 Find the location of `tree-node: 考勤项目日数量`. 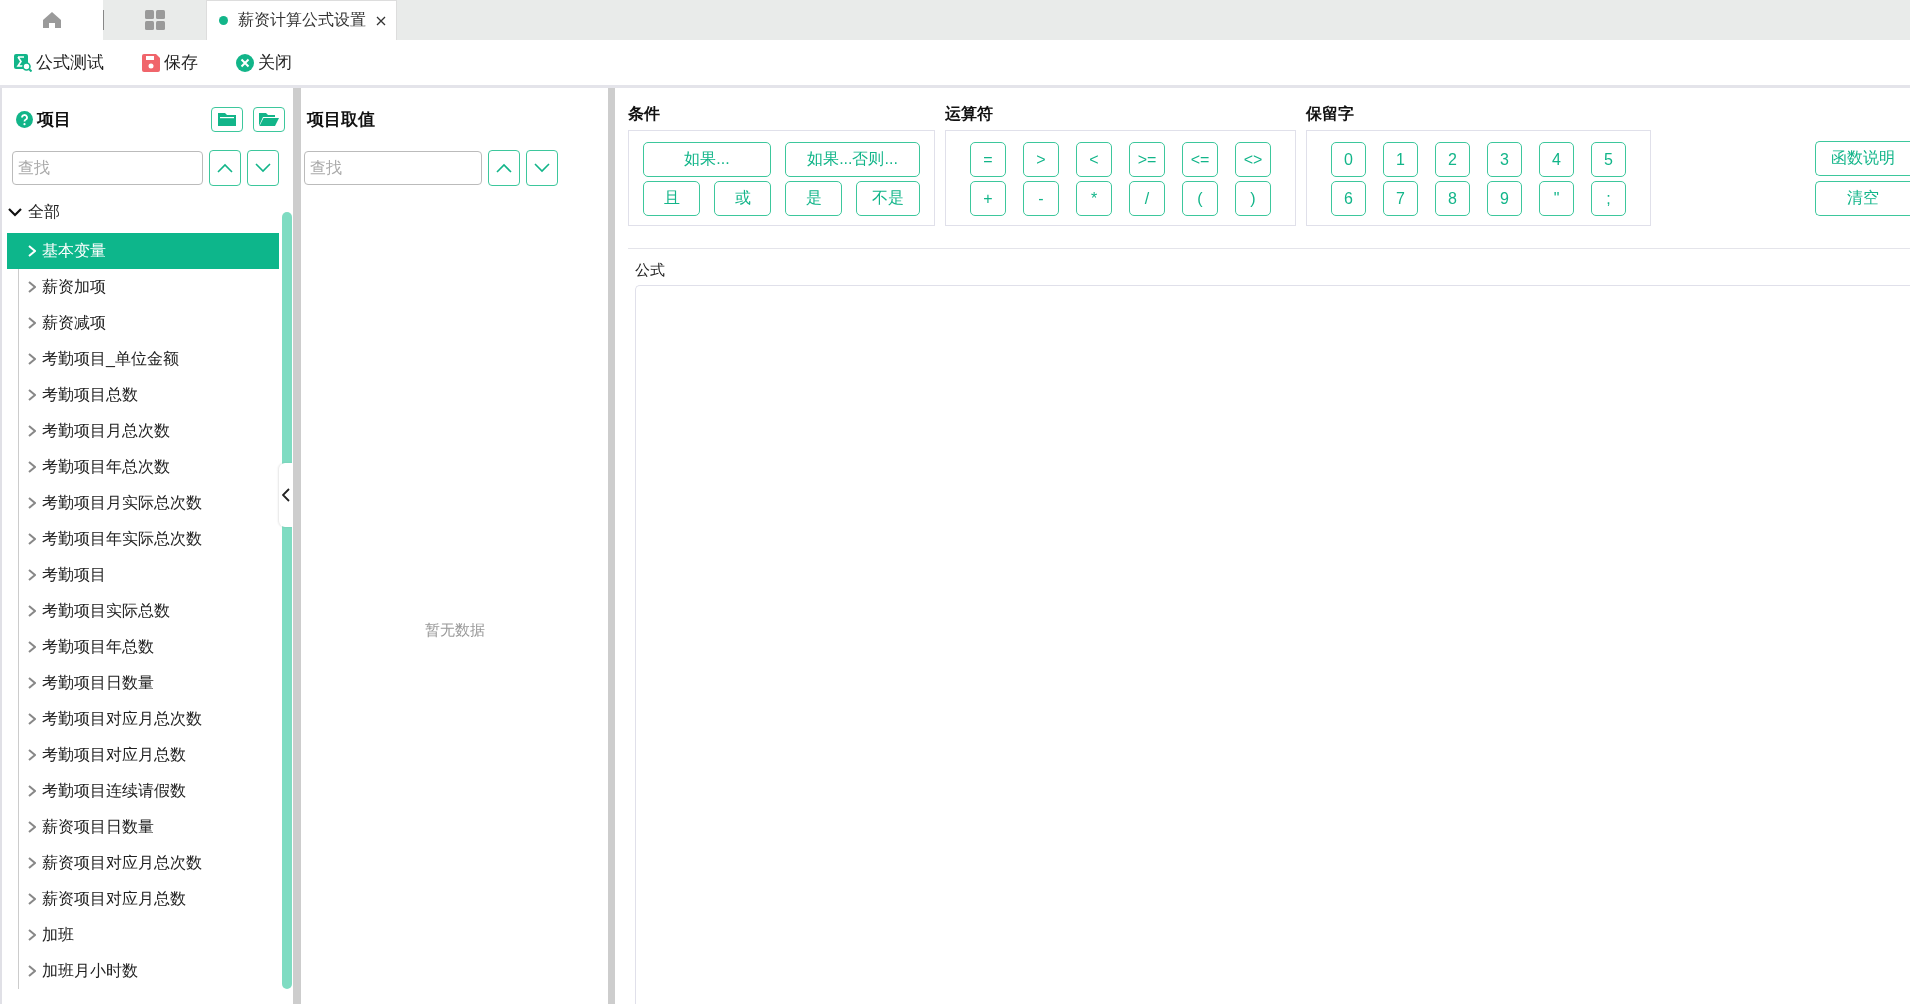

tree-node: 考勤项目日数量 is located at coordinates (149, 683).